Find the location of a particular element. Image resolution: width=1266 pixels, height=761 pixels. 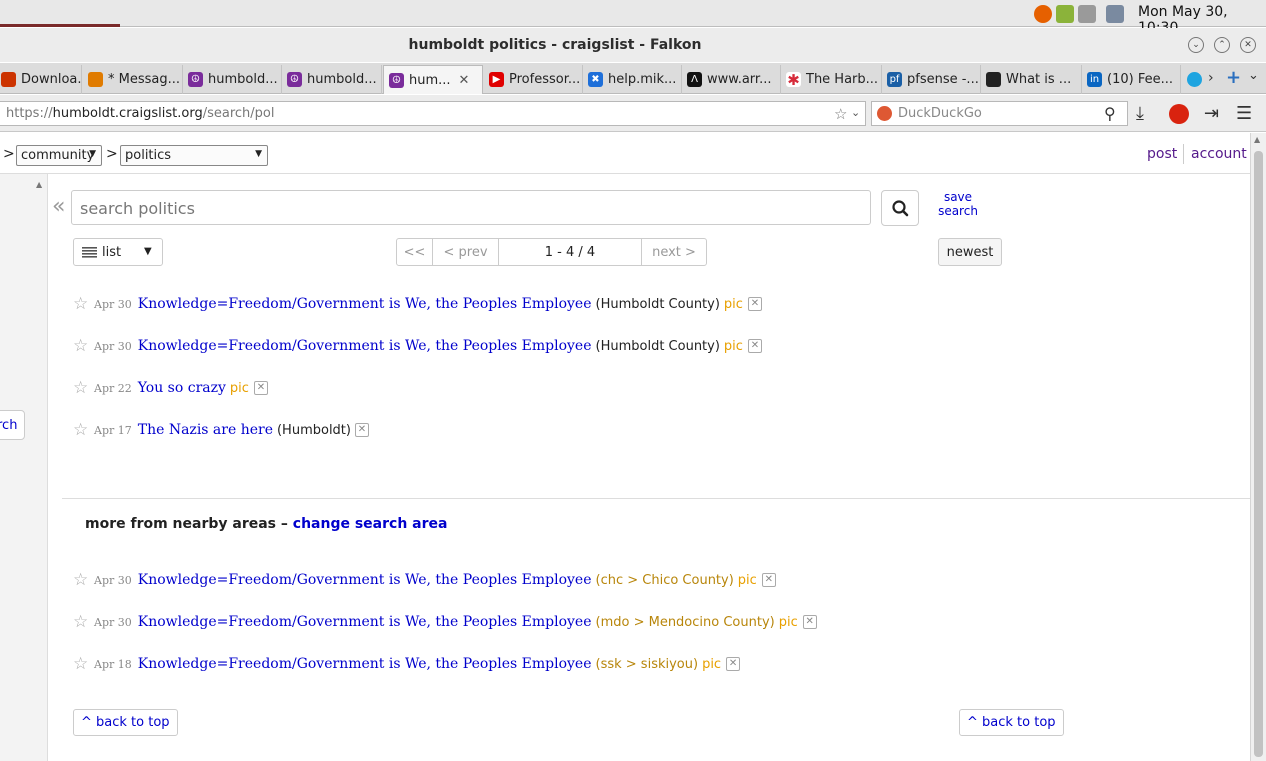

sidebar-search-button: rch is located at coordinates (12, 425).